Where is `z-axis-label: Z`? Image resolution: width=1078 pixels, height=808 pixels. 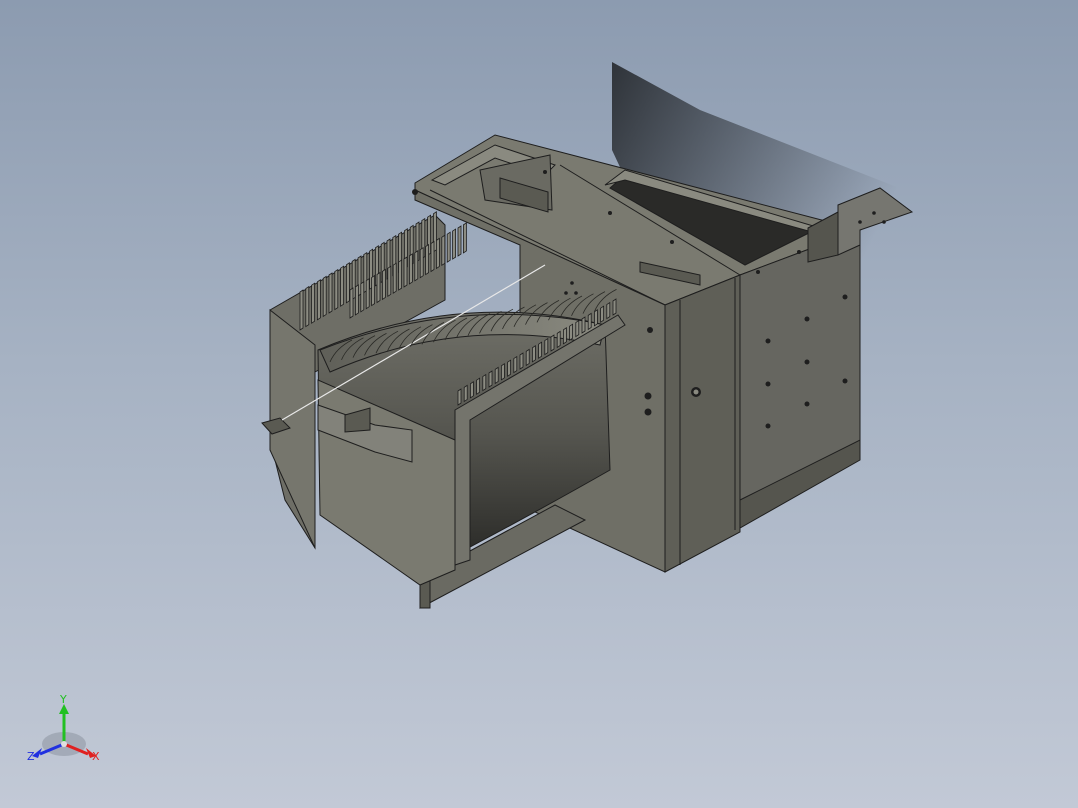 z-axis-label: Z is located at coordinates (31, 756).